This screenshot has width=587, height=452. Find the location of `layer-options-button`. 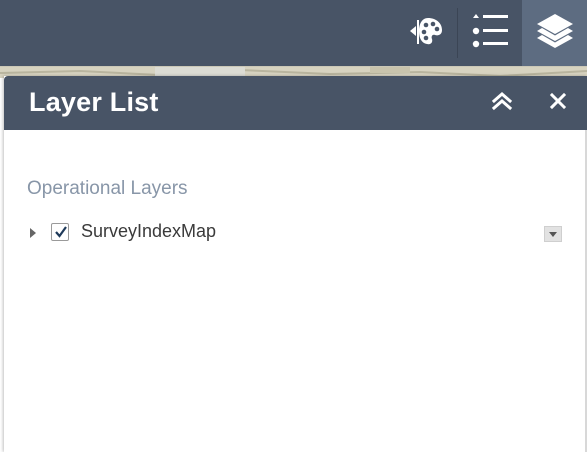

layer-options-button is located at coordinates (553, 234).